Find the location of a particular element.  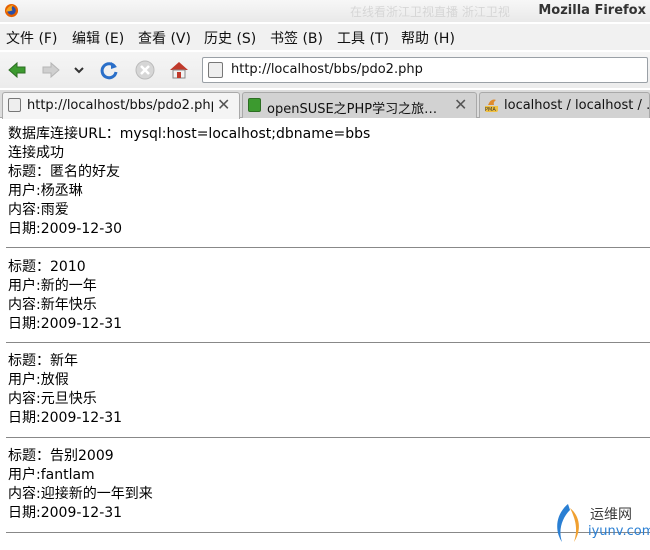

tab-opensuse: openSUSE之PHP学习之旅… ✕ is located at coordinates (359, 105).